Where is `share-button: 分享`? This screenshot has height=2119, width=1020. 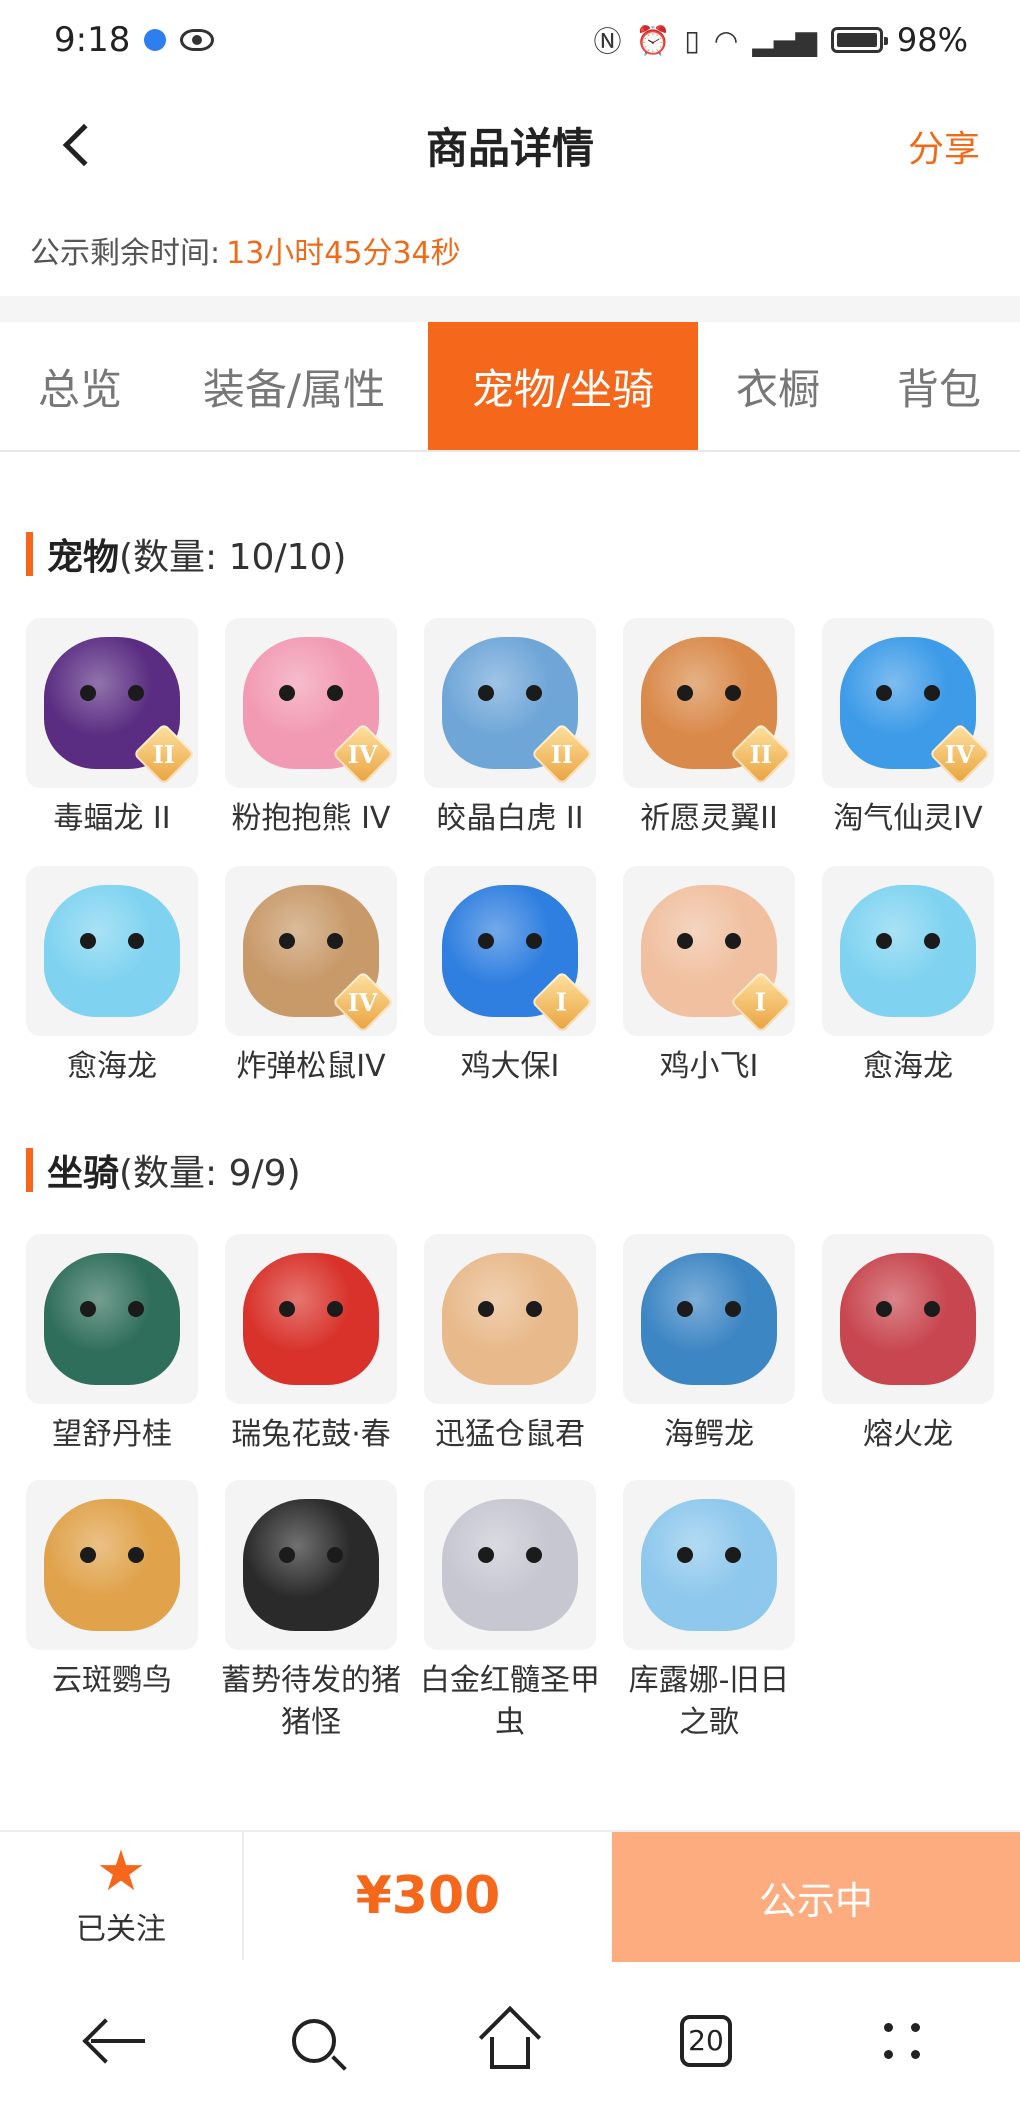 share-button: 分享 is located at coordinates (944, 146).